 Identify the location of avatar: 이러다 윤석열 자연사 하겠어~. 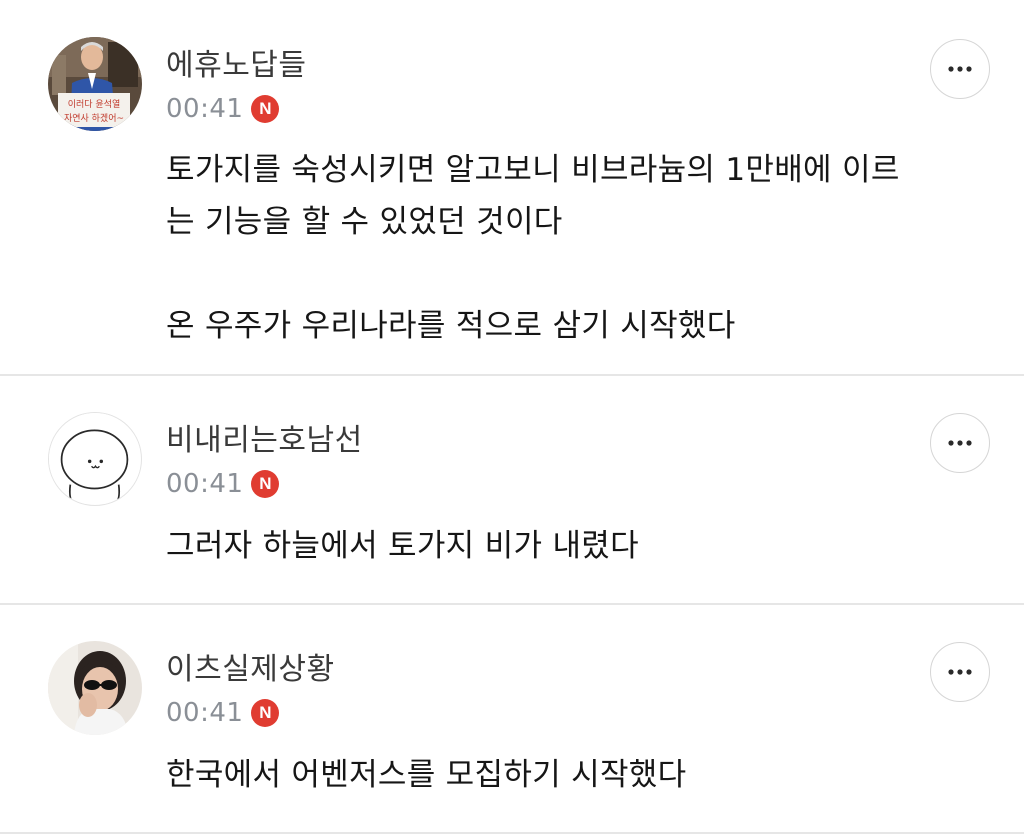
(95, 84).